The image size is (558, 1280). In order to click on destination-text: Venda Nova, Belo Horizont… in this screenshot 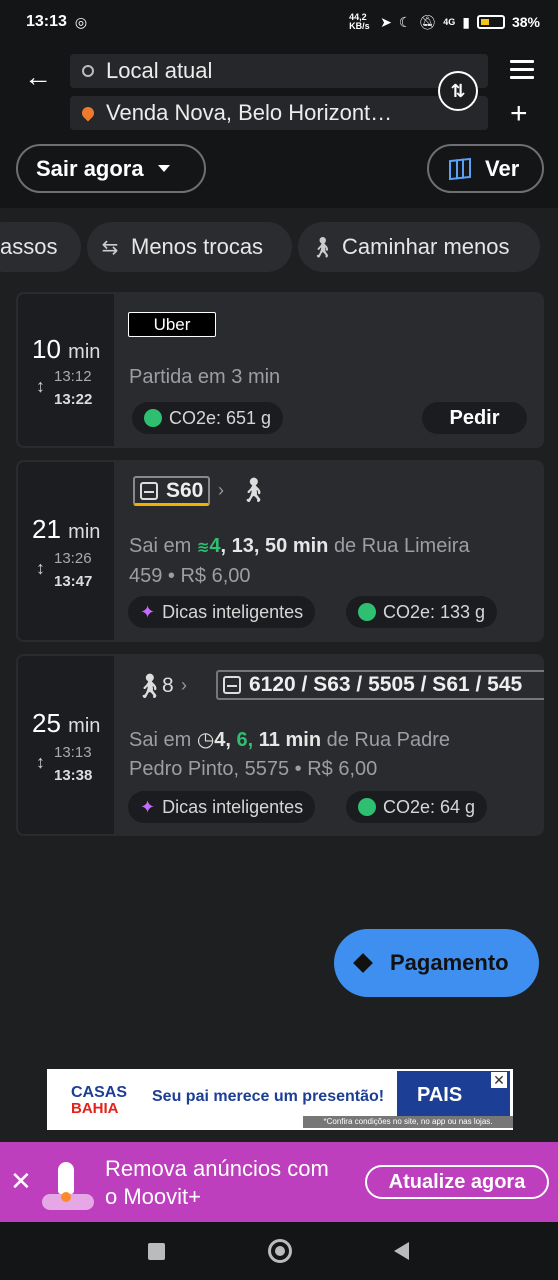, I will do `click(249, 112)`.